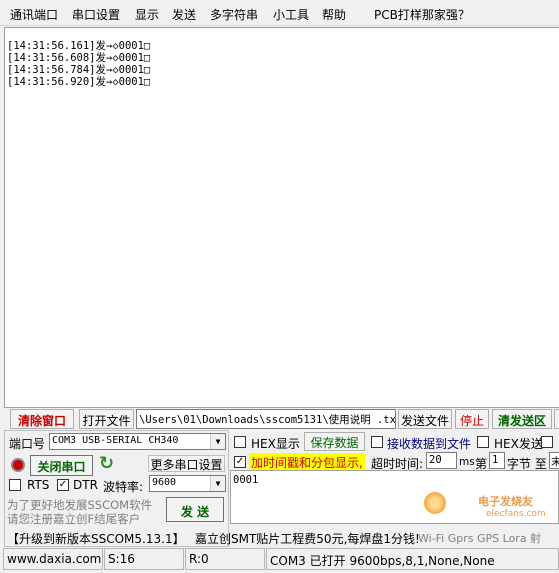  Describe the element at coordinates (96, 14) in the screenshot. I see `menu-serial-settings: 串口设置` at that location.